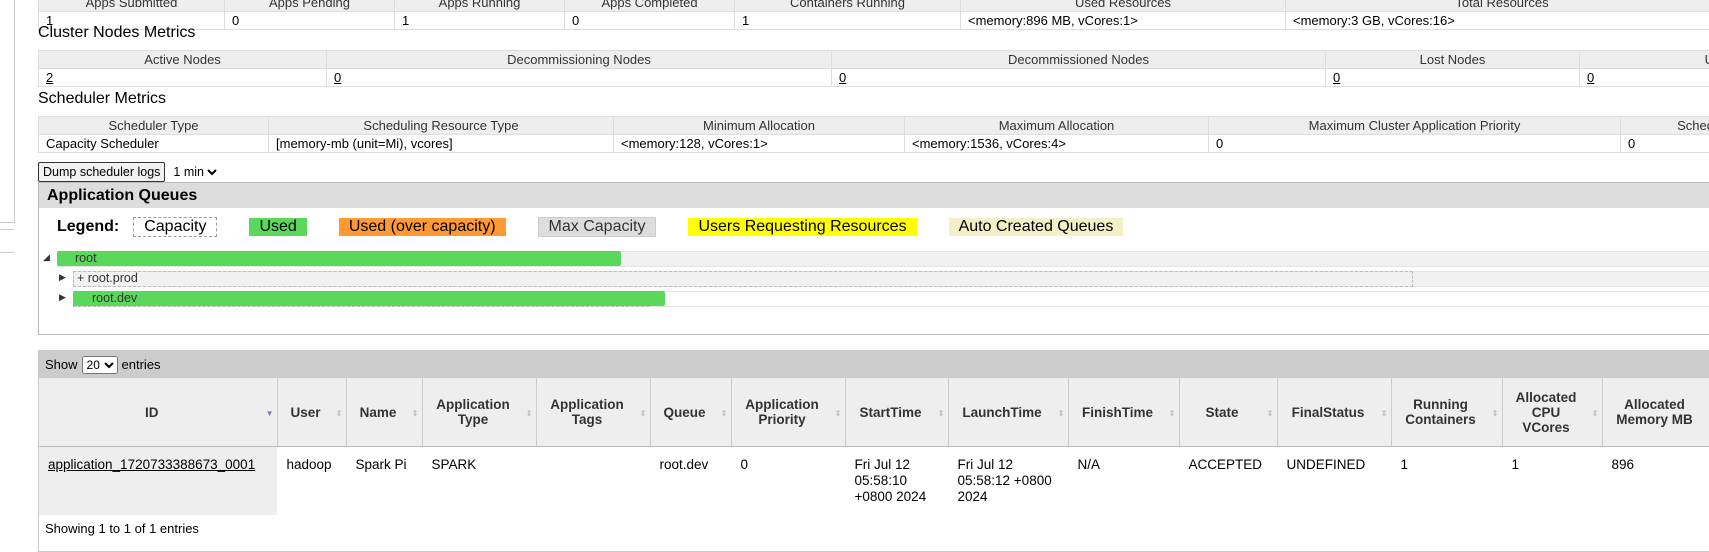  Describe the element at coordinates (579, 78) in the screenshot. I see `decommissioning-nodes-link: 0` at that location.